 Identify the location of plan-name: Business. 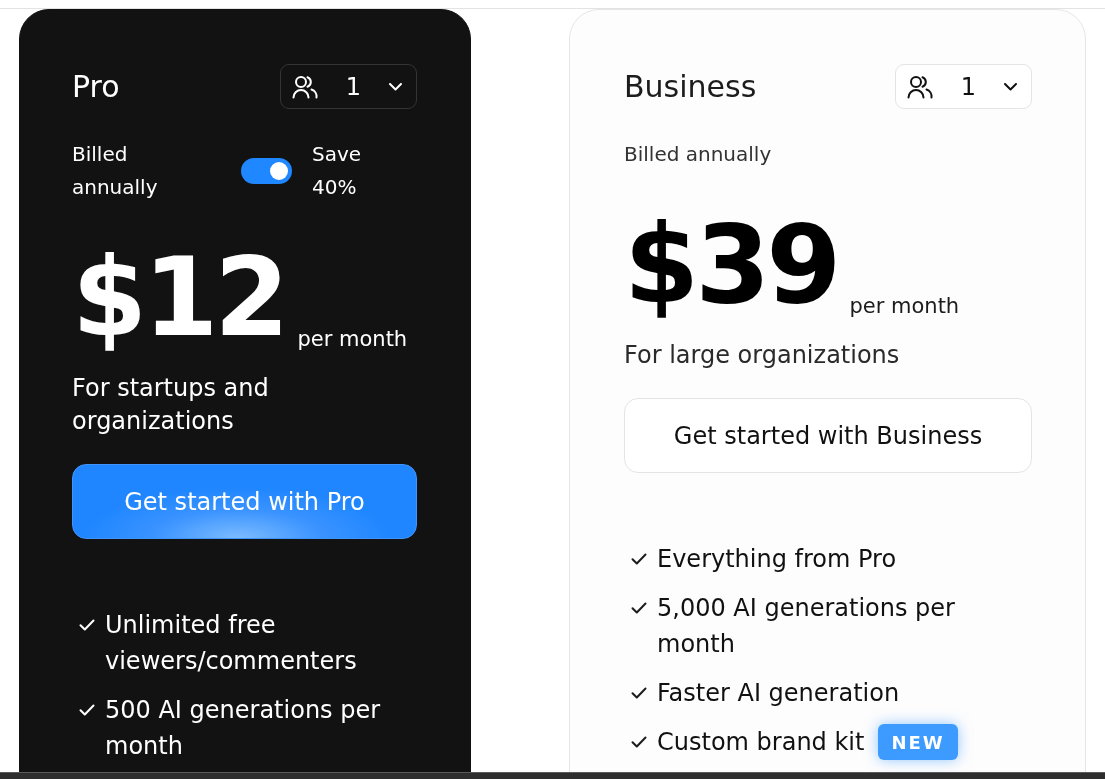
(690, 86).